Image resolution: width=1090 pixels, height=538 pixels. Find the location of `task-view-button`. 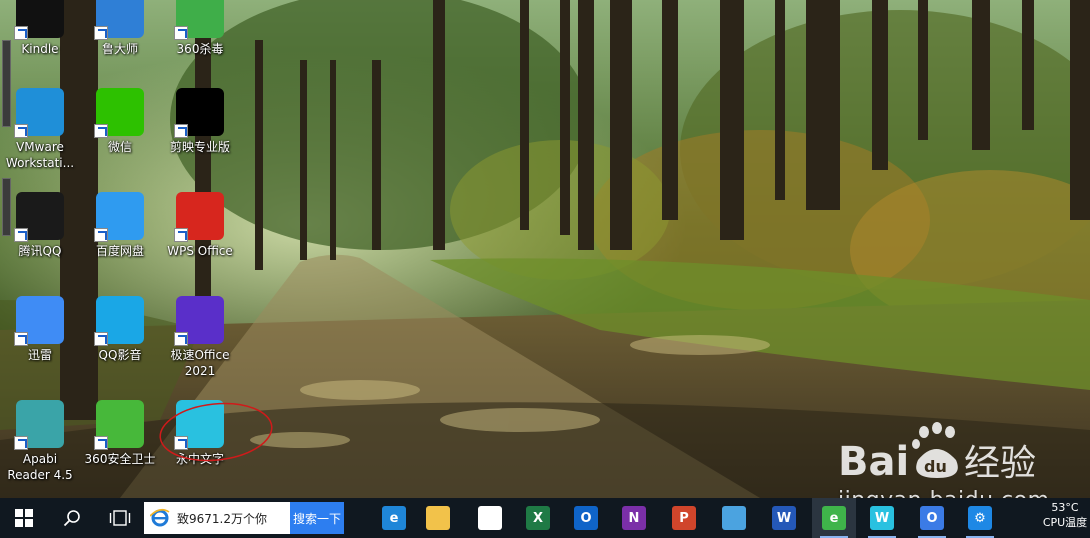

task-view-button is located at coordinates (120, 518).